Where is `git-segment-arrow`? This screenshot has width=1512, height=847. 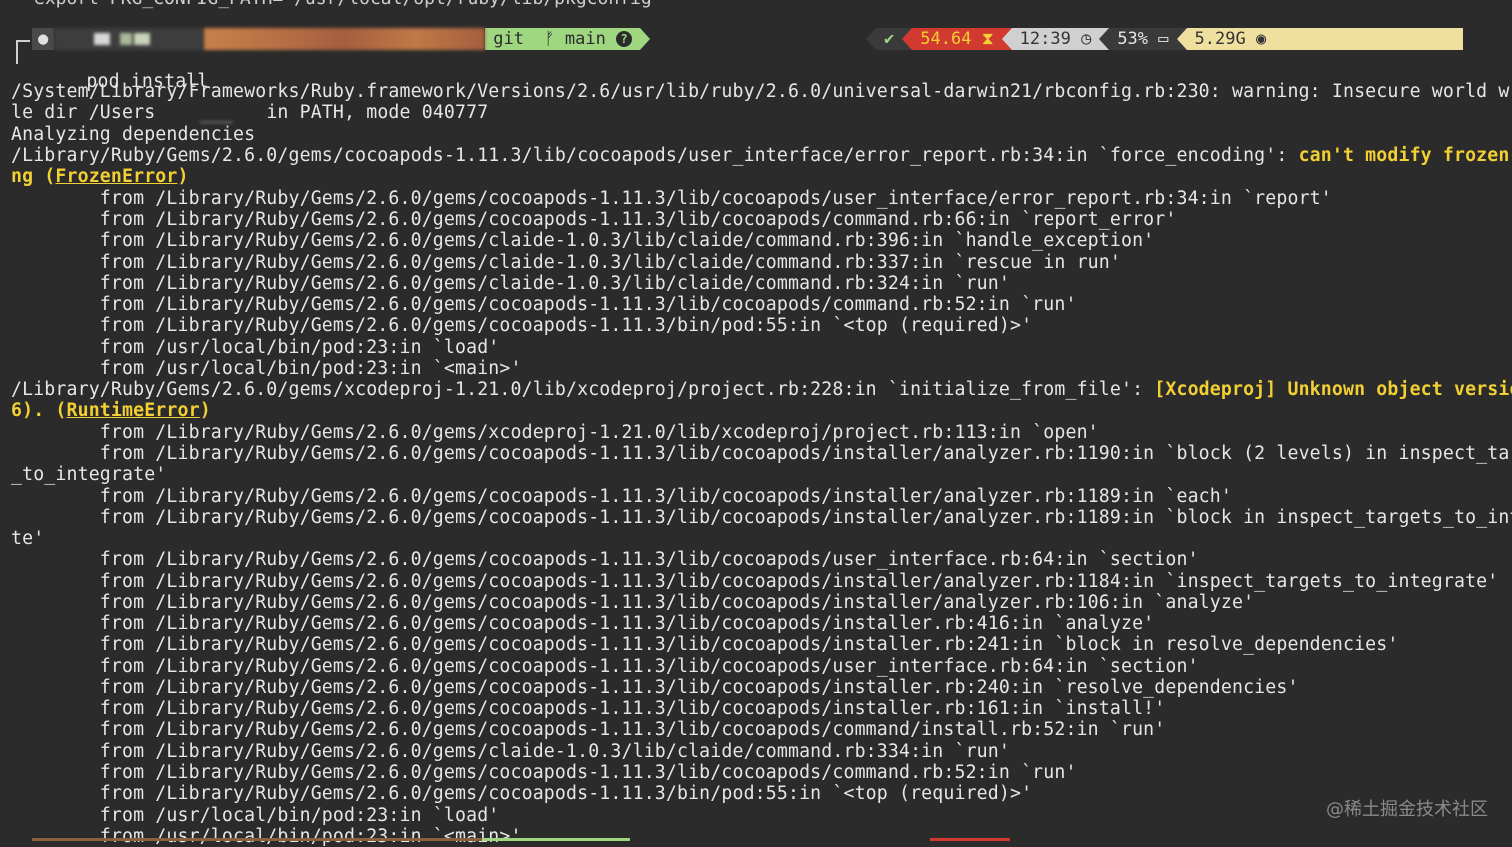 git-segment-arrow is located at coordinates (645, 39).